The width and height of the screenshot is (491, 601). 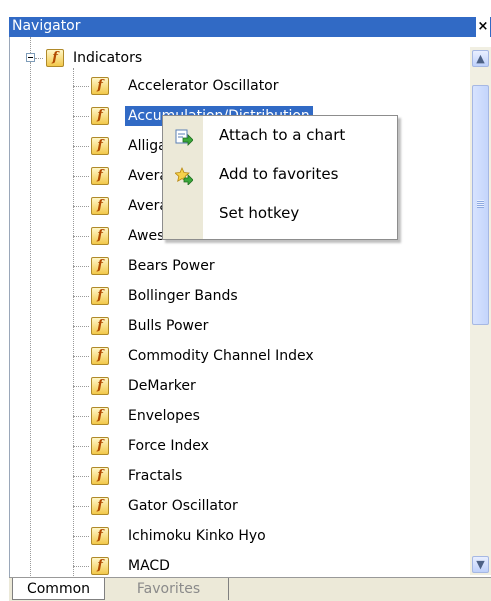 I want to click on tree-item: MACD, so click(x=149, y=566).